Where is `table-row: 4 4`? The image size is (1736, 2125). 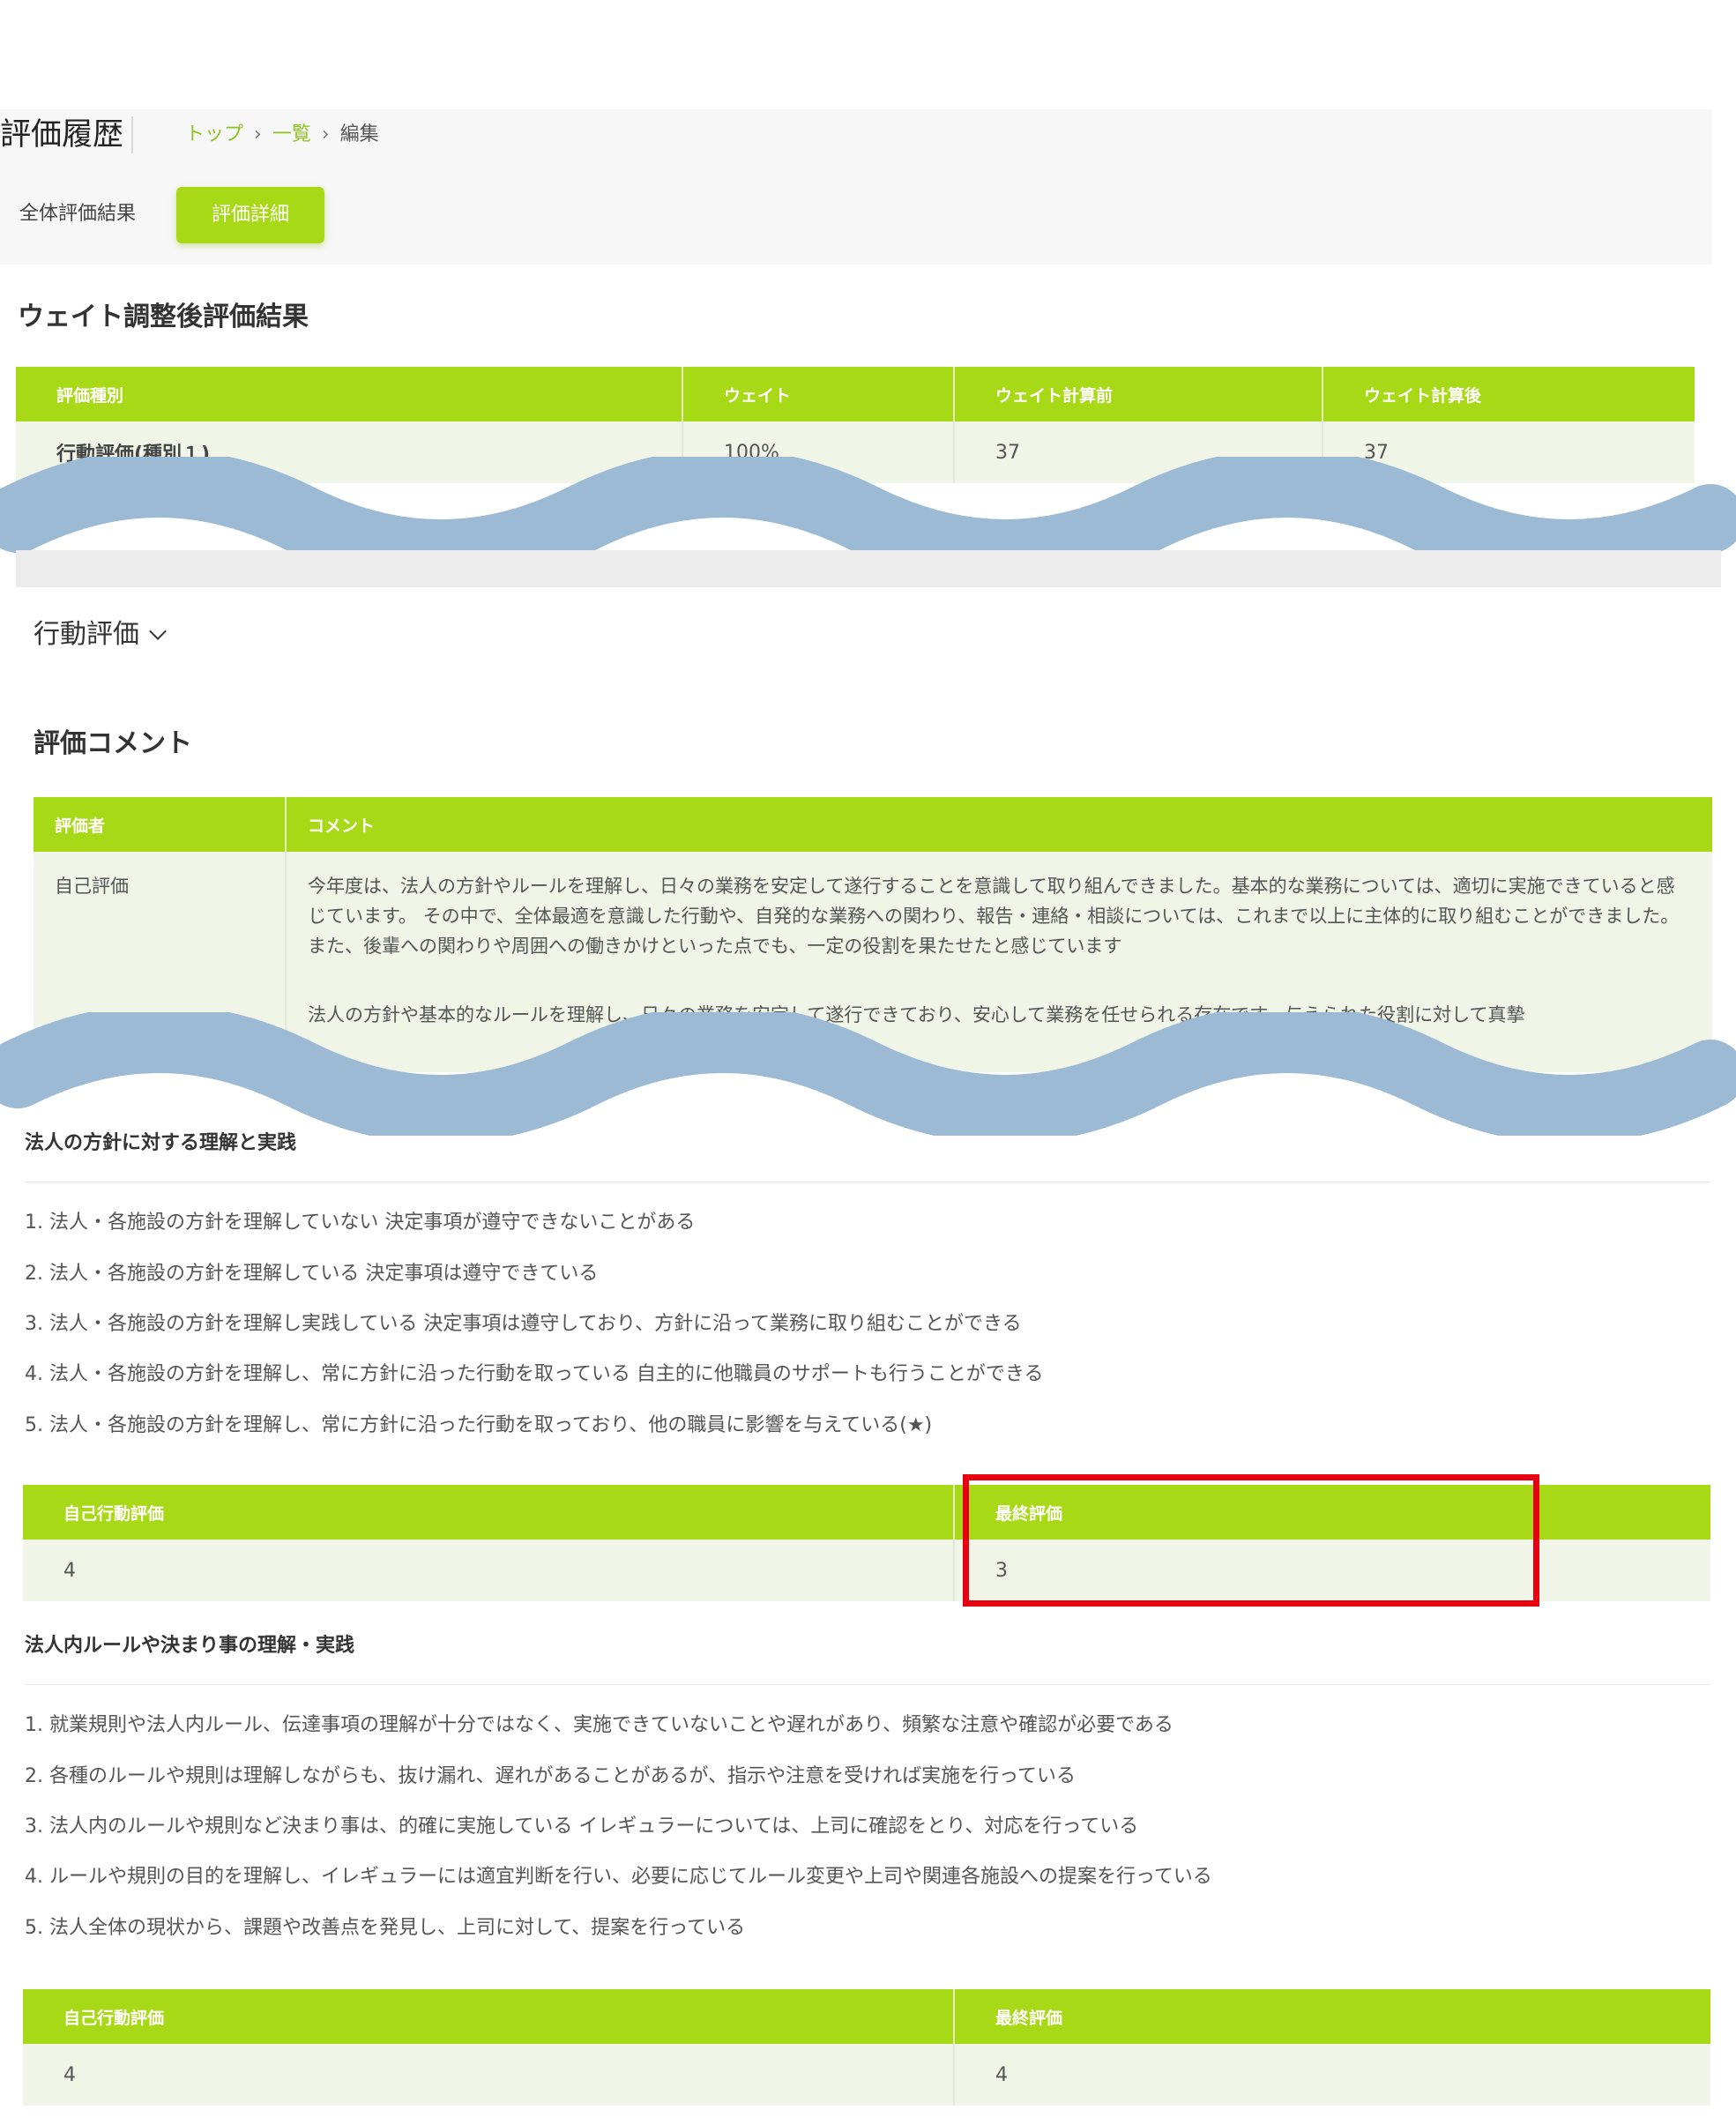
table-row: 4 4 is located at coordinates (866, 2075).